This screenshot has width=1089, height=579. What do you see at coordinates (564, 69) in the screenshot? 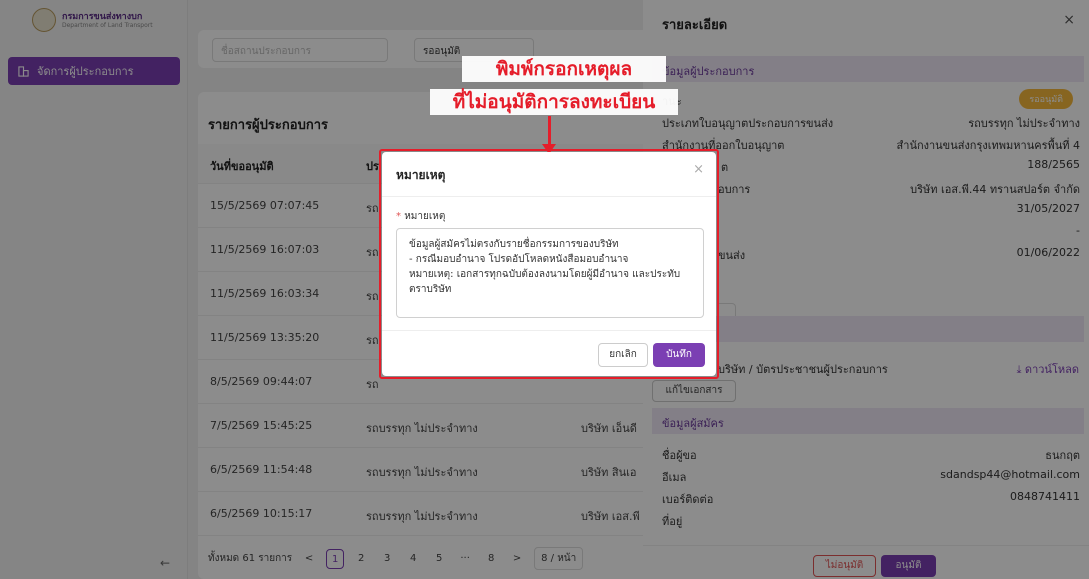
I see `annotation-line-1: พิมพ์กรอกเหตุผล` at bounding box center [564, 69].